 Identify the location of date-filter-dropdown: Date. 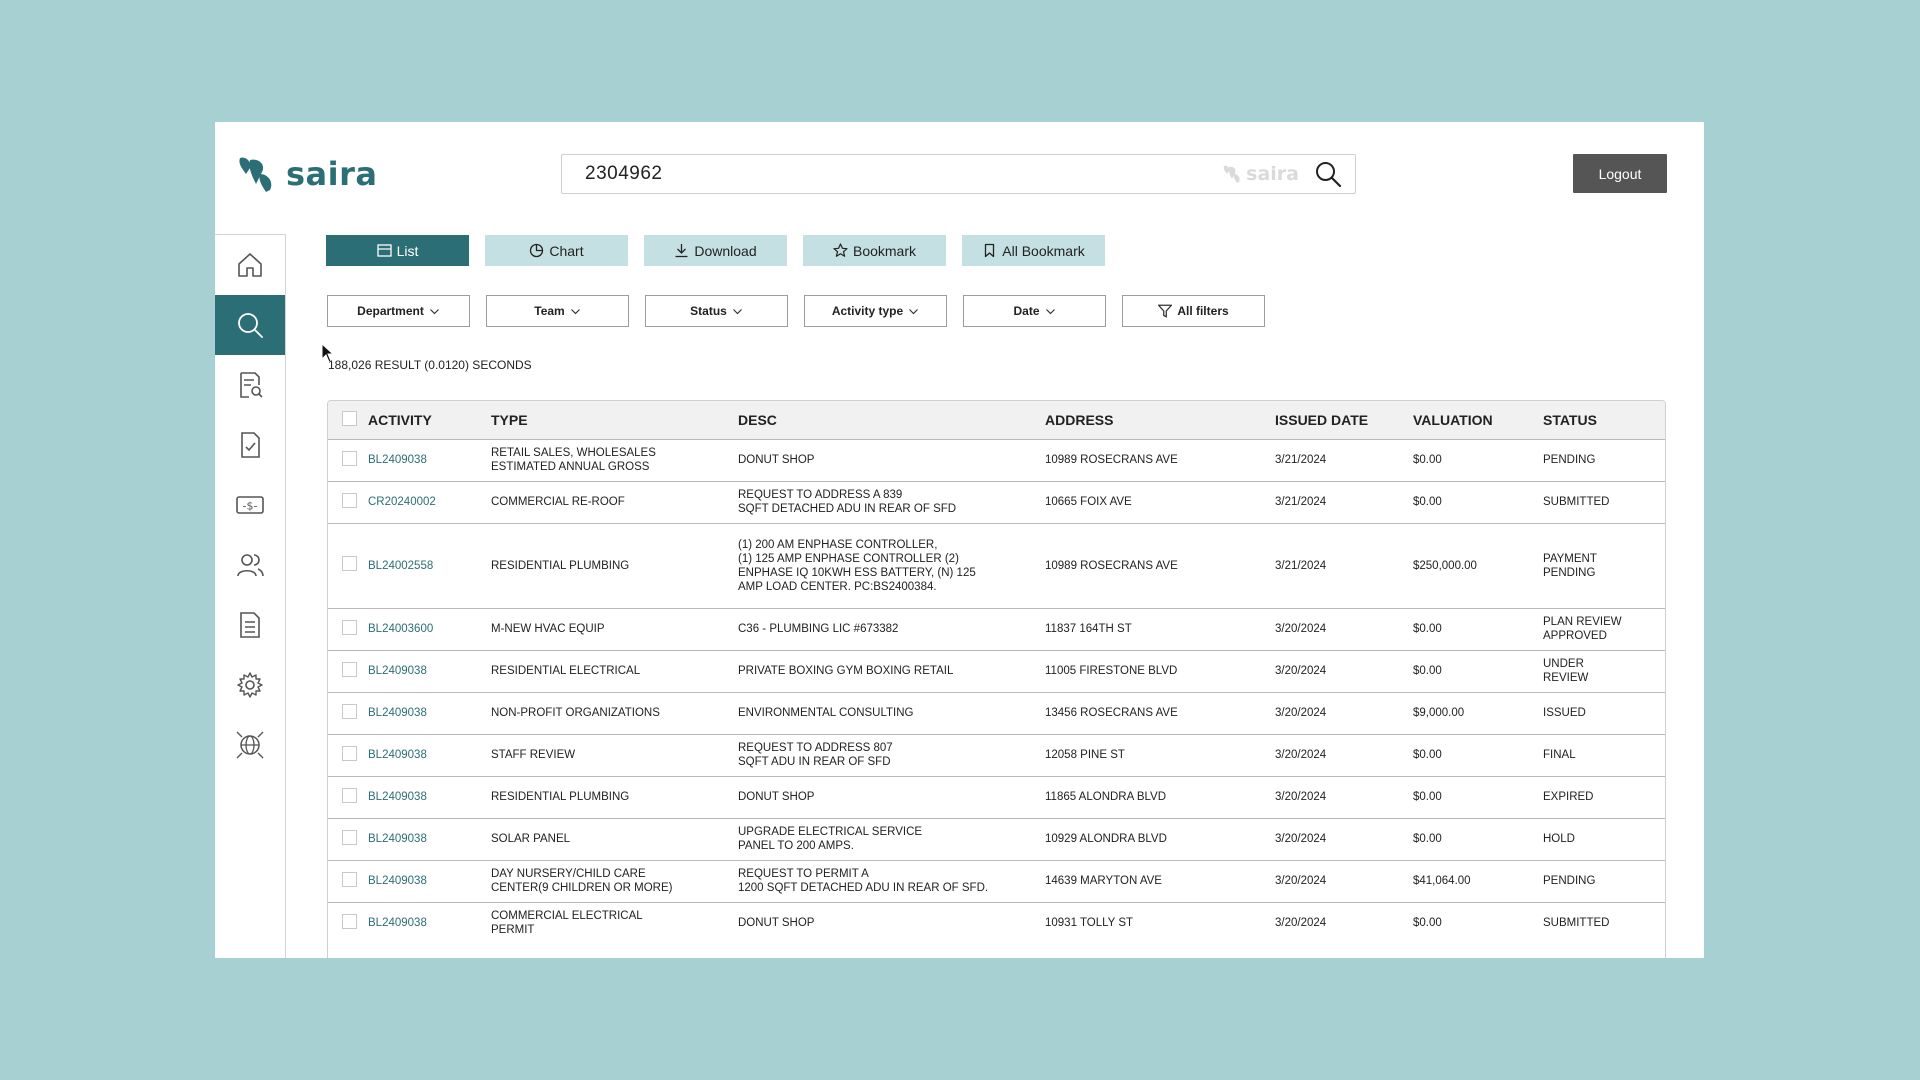
(1034, 311).